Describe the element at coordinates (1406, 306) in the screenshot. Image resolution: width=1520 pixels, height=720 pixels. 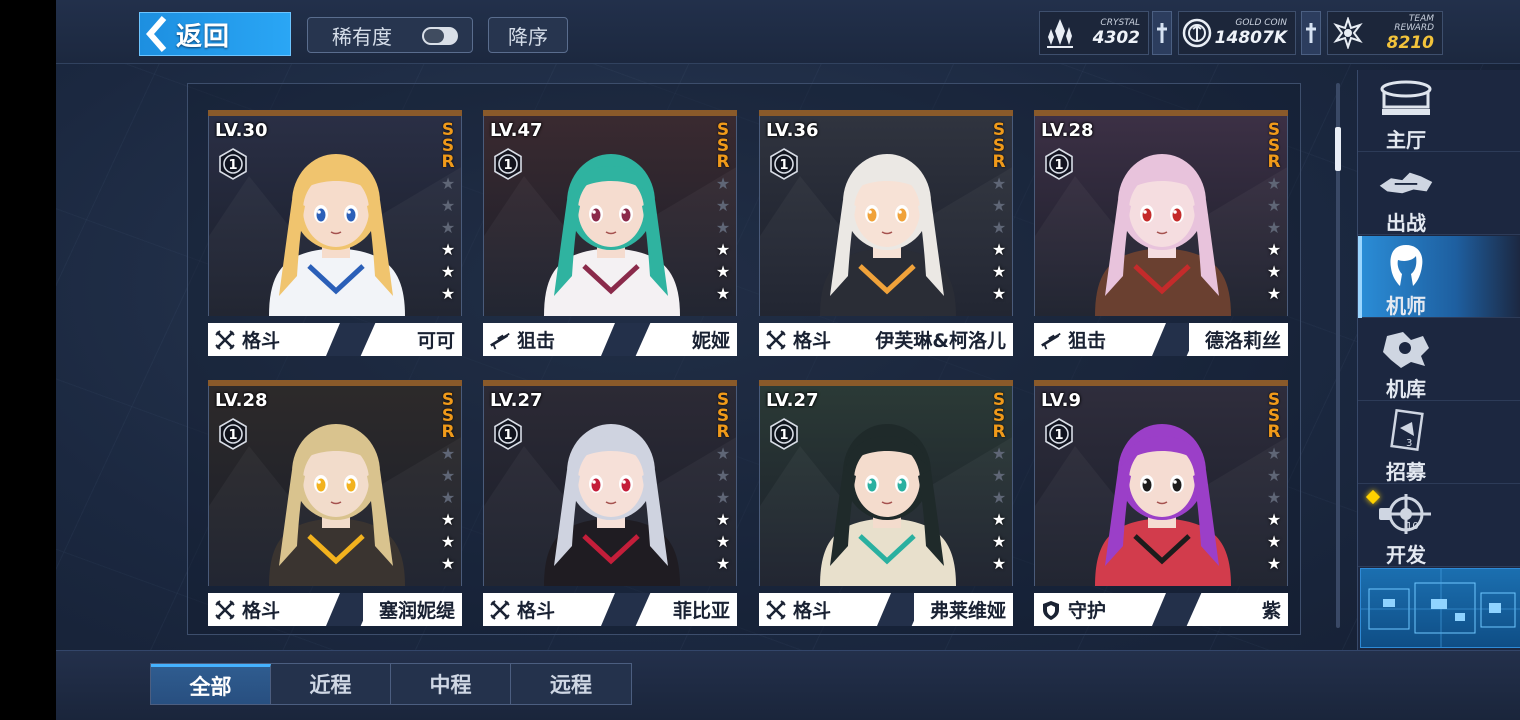
I see `nav-label: 机师` at that location.